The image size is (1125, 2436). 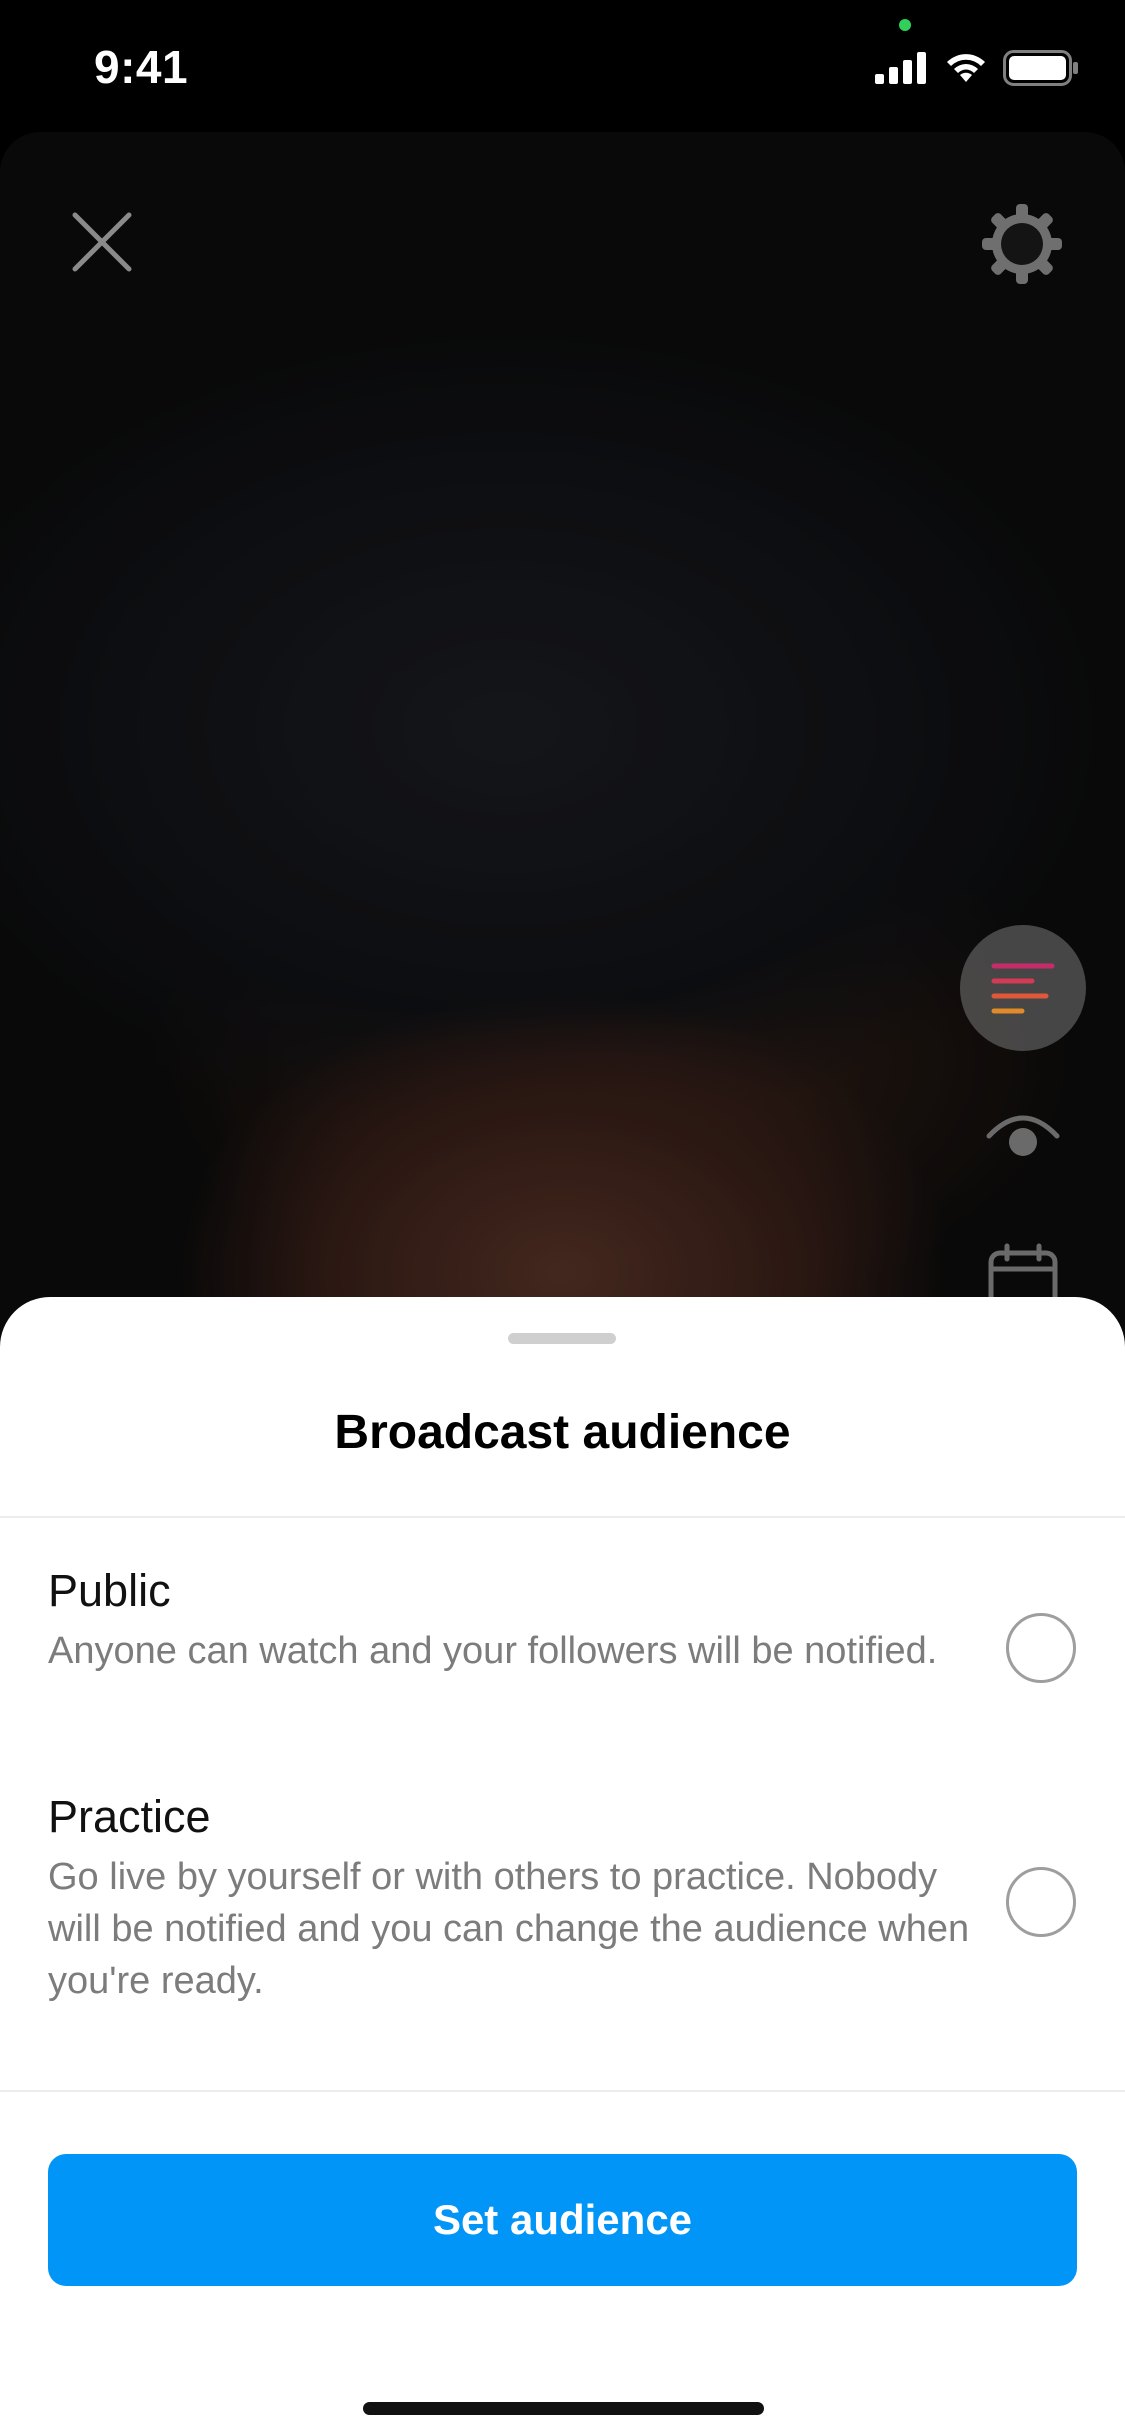 What do you see at coordinates (562, 2220) in the screenshot?
I see `set-audience-button: Set audience` at bounding box center [562, 2220].